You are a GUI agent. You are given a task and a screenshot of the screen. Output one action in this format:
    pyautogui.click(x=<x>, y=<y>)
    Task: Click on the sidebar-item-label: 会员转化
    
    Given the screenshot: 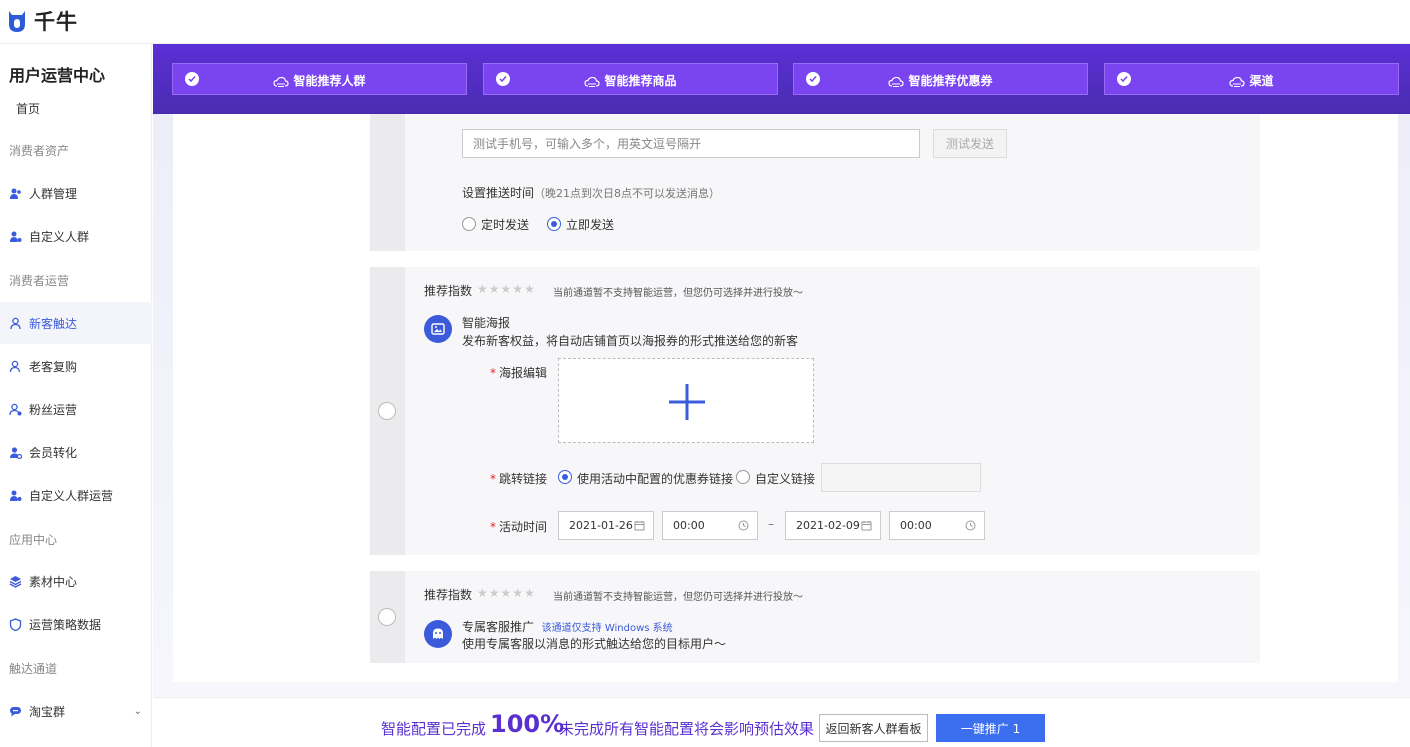 What is the action you would take?
    pyautogui.click(x=53, y=452)
    